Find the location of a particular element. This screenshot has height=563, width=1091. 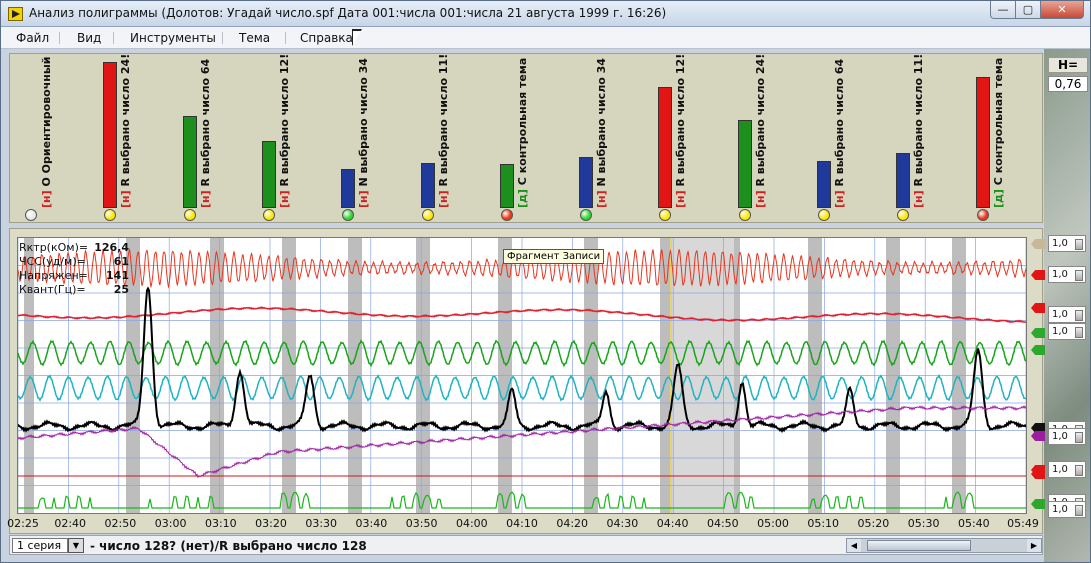

readout-label: ЧСС(уд/м)= is located at coordinates (52, 261).